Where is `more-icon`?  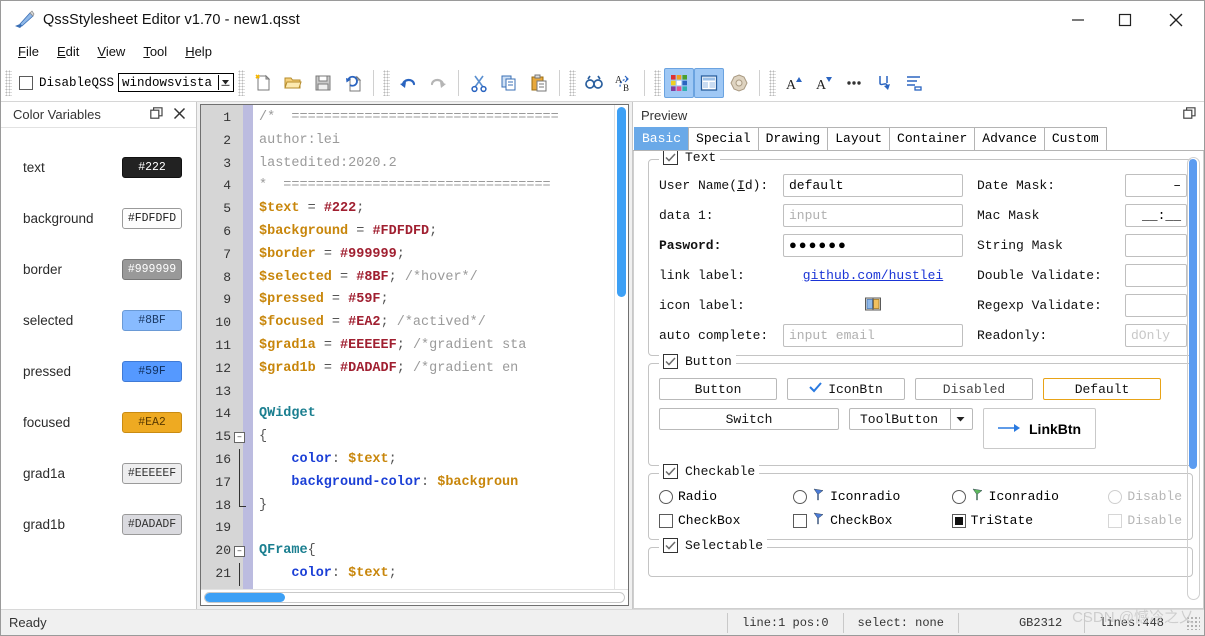 more-icon is located at coordinates (854, 83).